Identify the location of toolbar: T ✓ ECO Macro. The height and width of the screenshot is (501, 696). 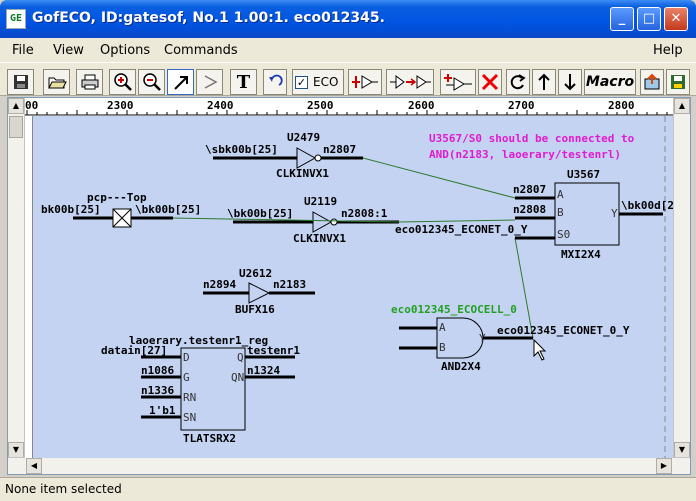
(348, 79).